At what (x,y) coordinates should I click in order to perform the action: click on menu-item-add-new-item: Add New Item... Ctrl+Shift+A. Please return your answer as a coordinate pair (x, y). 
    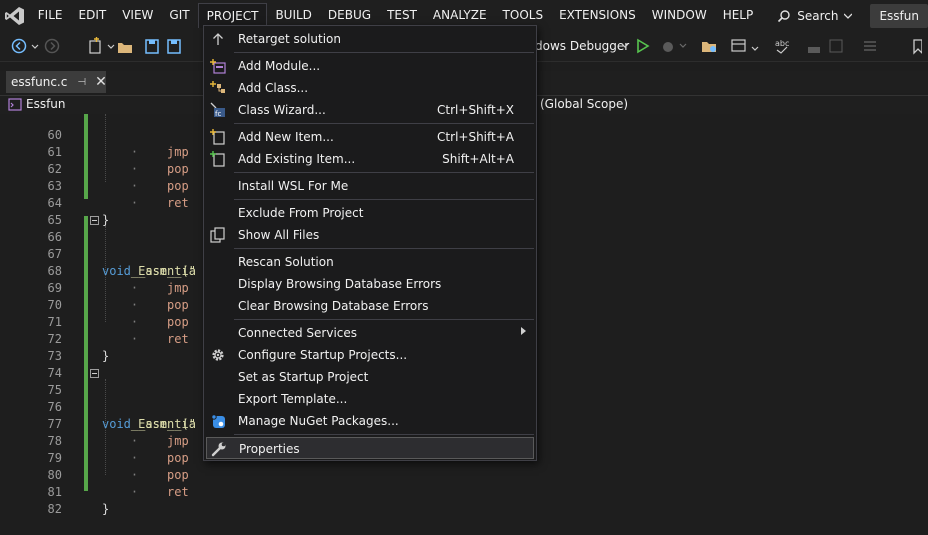
    Looking at the image, I should click on (370, 137).